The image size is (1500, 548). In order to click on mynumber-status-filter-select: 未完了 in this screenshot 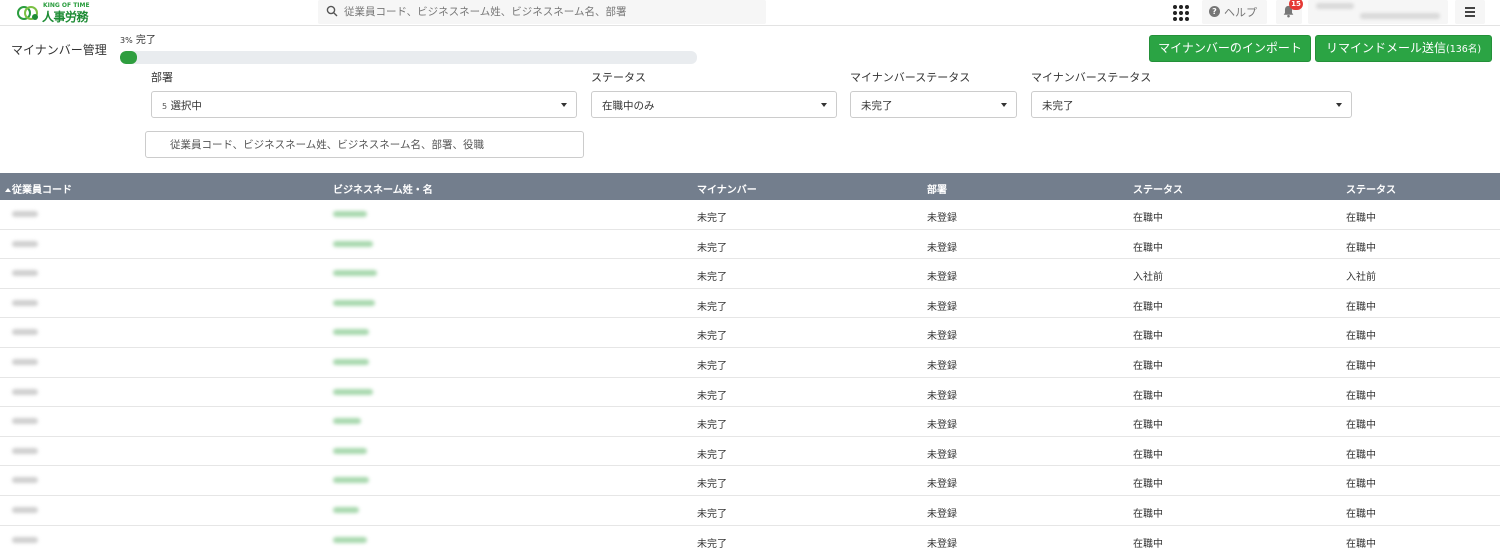, I will do `click(933, 104)`.